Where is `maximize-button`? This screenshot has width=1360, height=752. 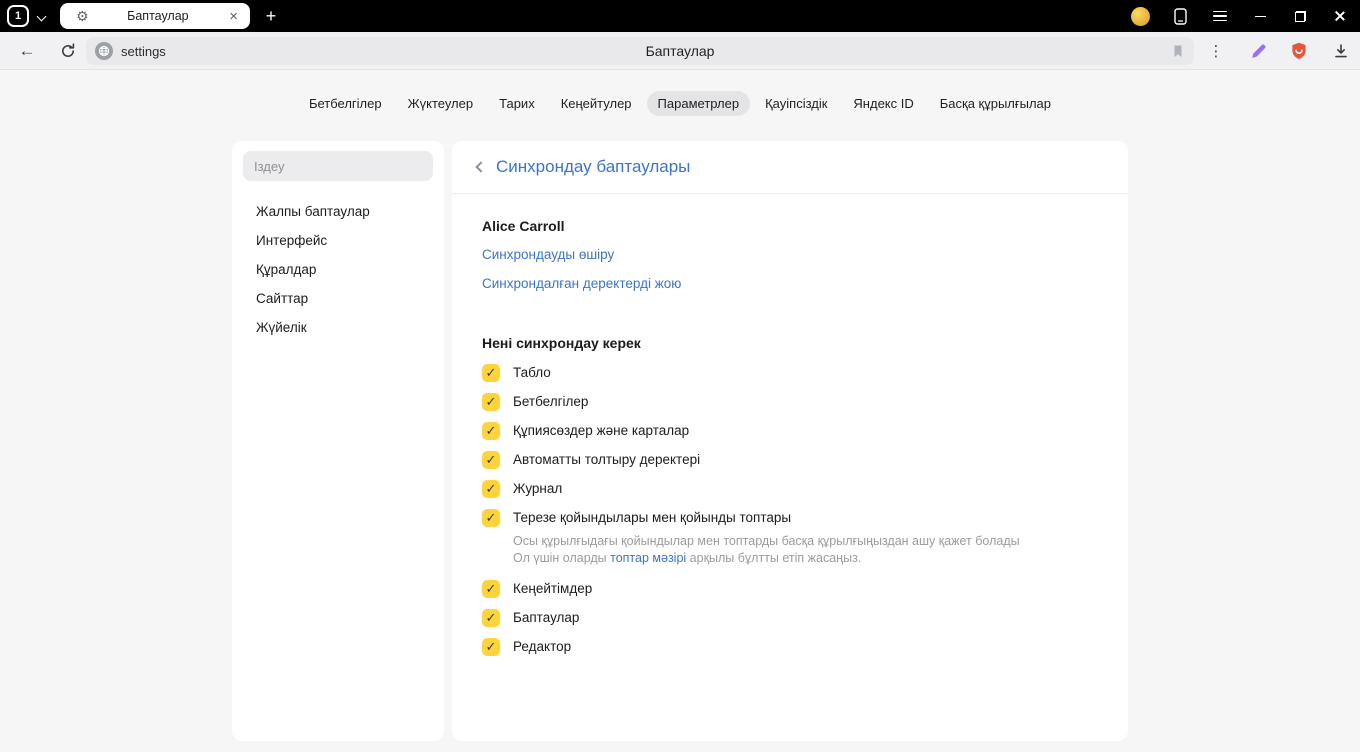
maximize-button is located at coordinates (1300, 16).